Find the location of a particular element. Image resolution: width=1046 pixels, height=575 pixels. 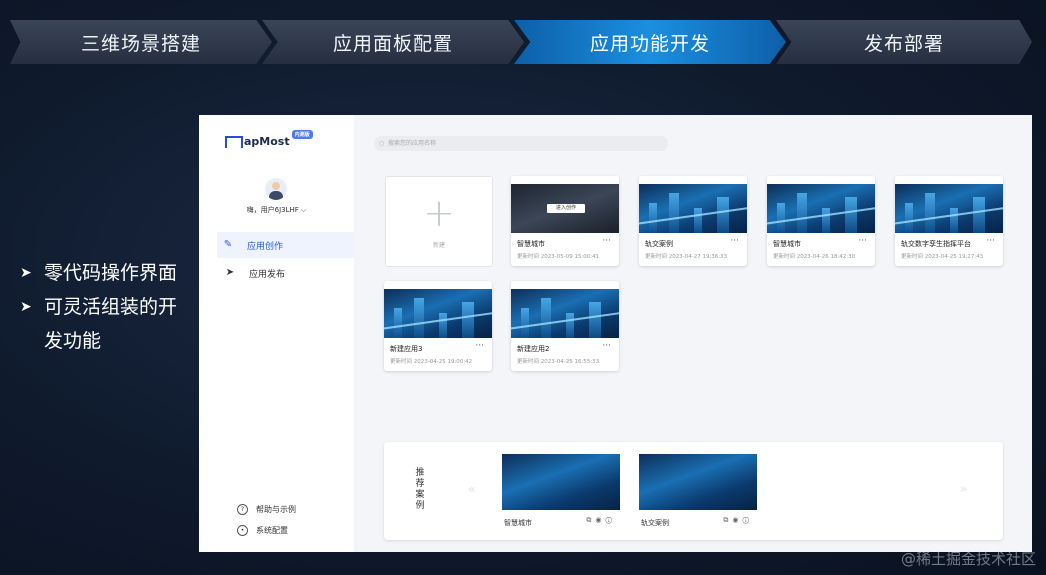

app-card: 新建应用2 ··· 更新时间 2023-04-25 16:55:33 is located at coordinates (565, 326).